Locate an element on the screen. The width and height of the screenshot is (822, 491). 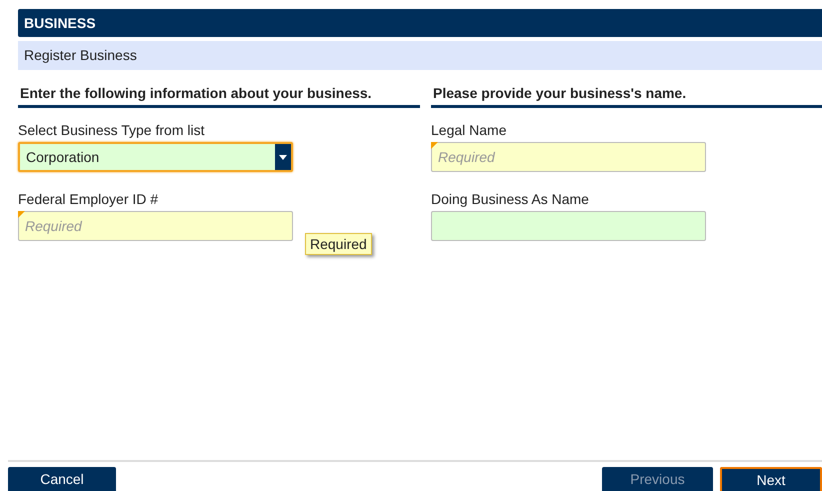
footer-button: Cancel is located at coordinates (62, 479).